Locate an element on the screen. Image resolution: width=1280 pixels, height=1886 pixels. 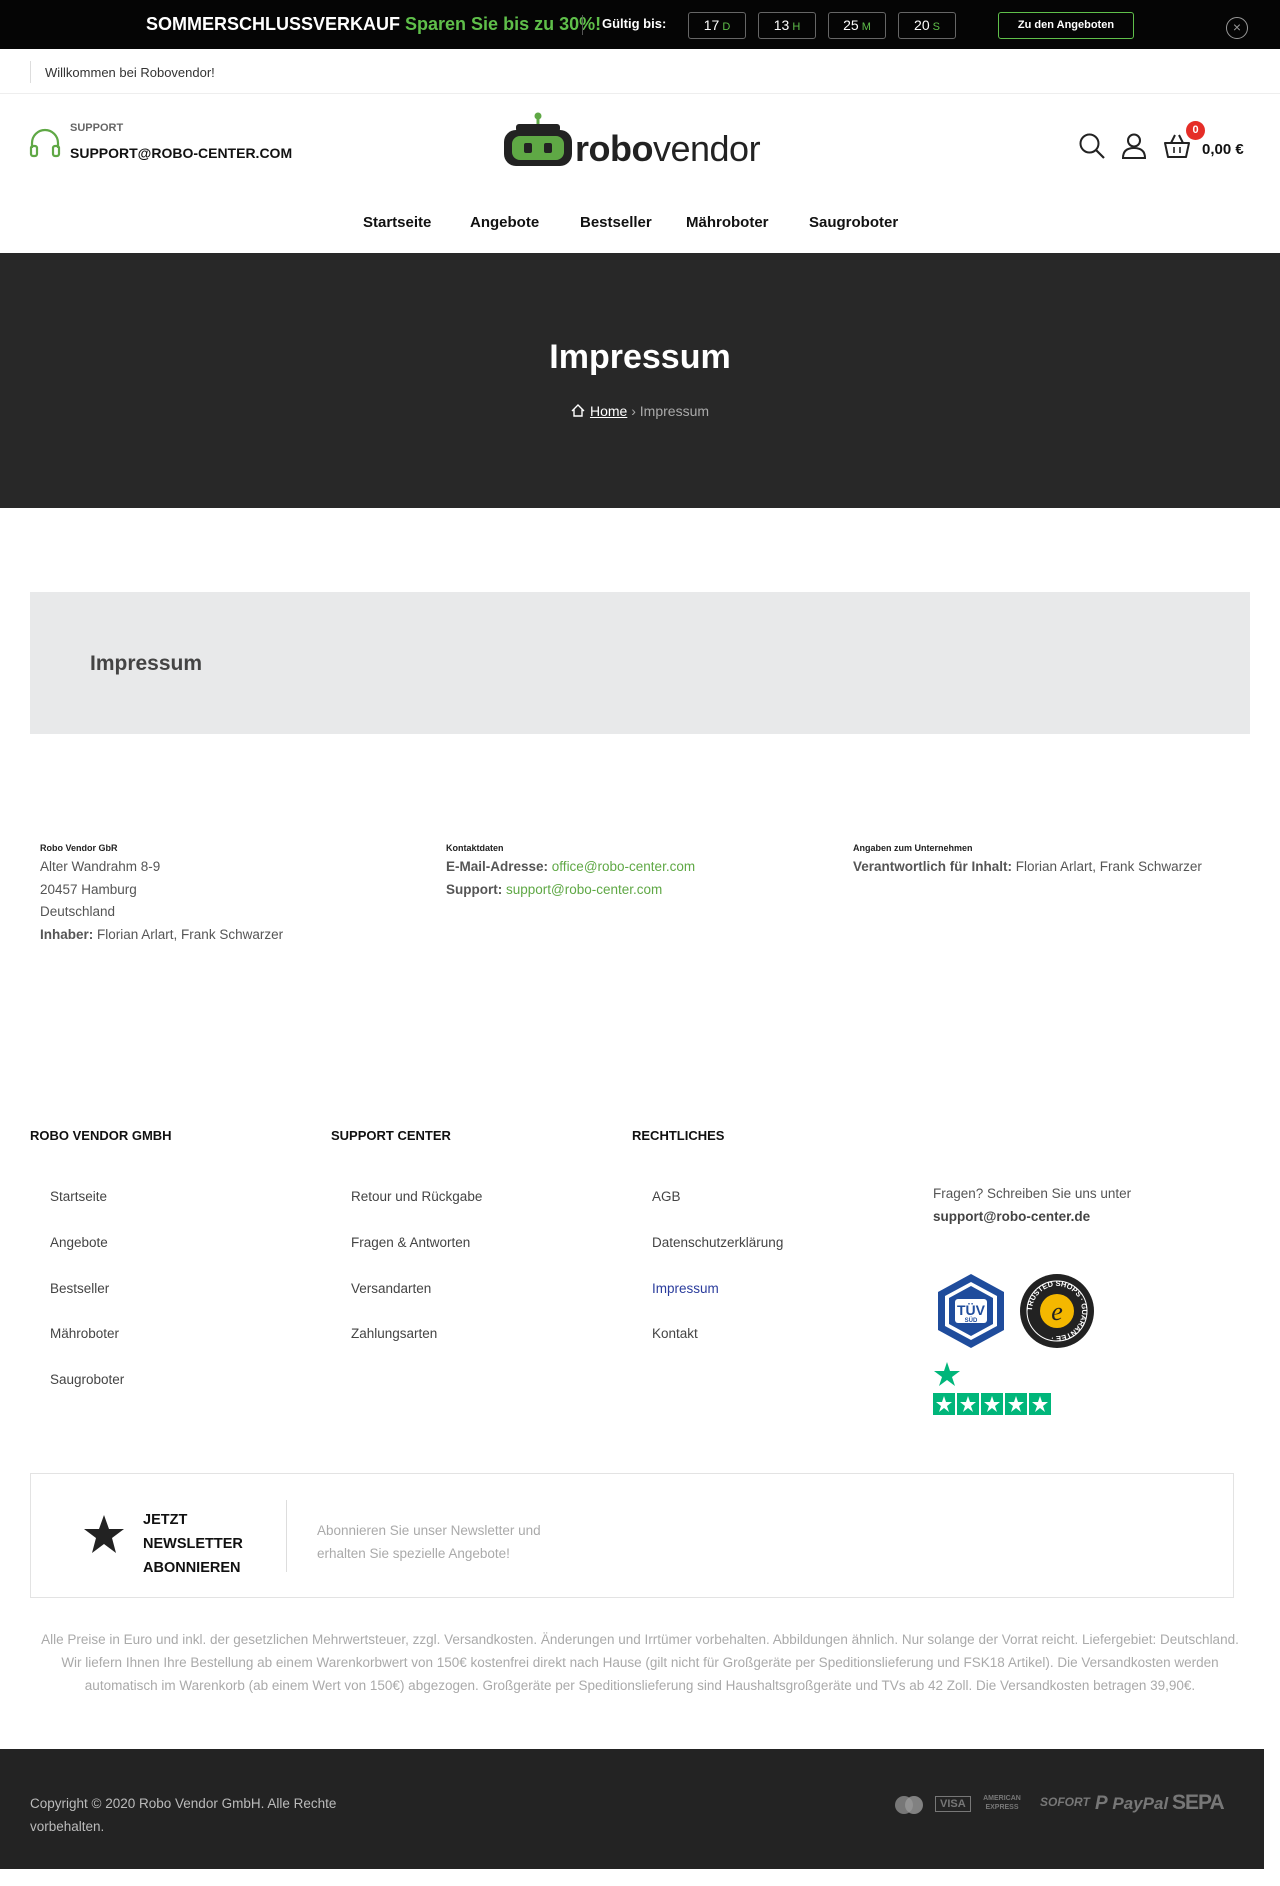
nav-angebote: Angebote is located at coordinates (504, 222).